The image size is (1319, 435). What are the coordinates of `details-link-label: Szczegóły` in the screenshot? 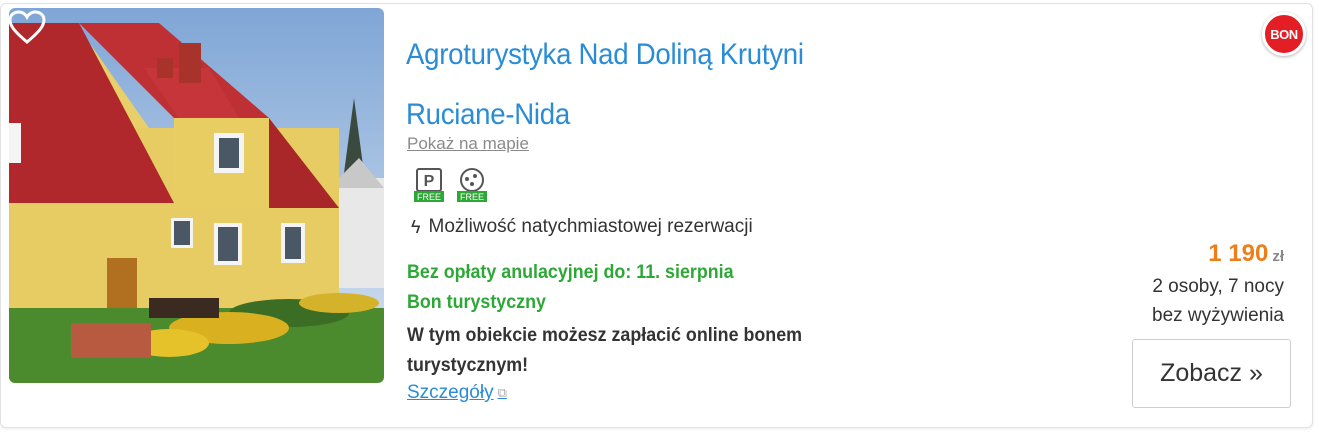 It's located at (450, 393).